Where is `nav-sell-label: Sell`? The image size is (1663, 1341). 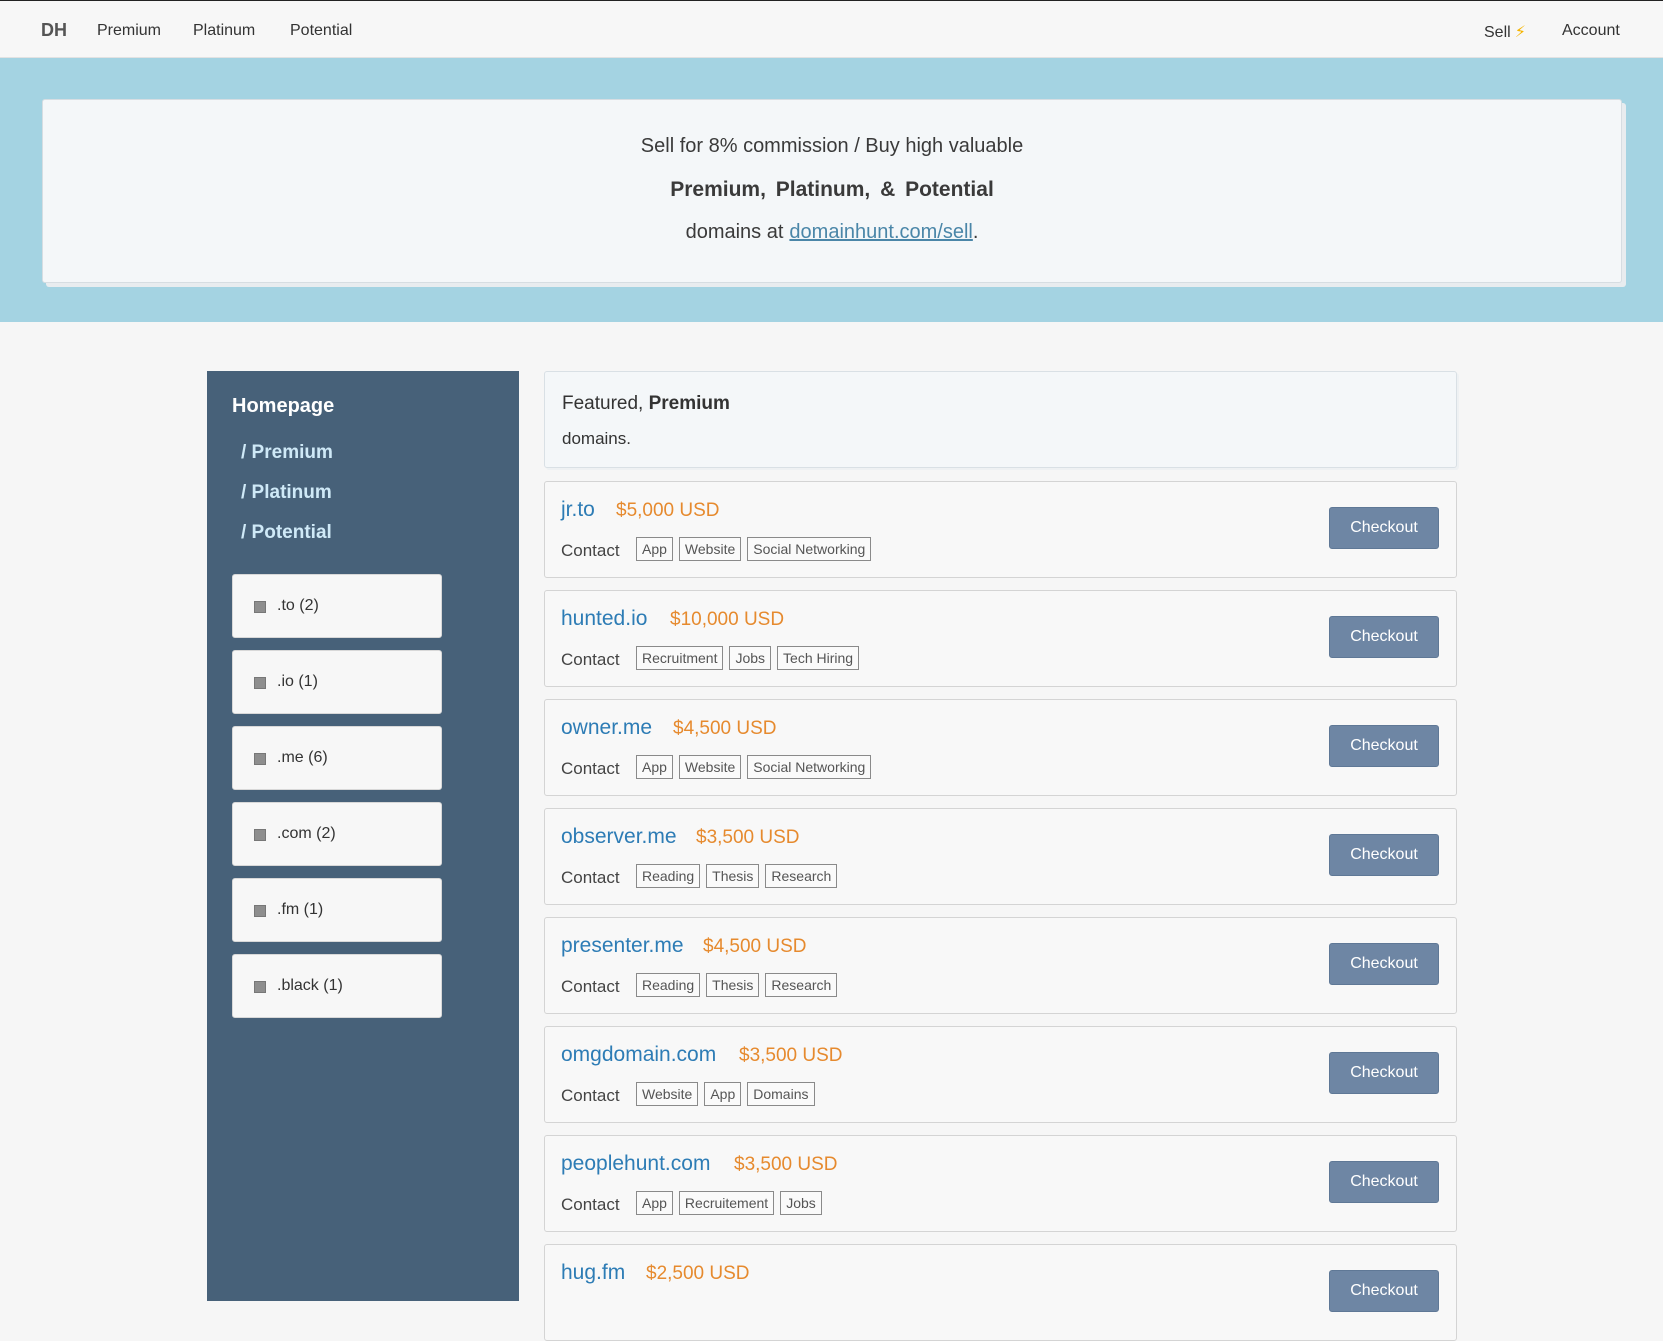 nav-sell-label: Sell is located at coordinates (1497, 32).